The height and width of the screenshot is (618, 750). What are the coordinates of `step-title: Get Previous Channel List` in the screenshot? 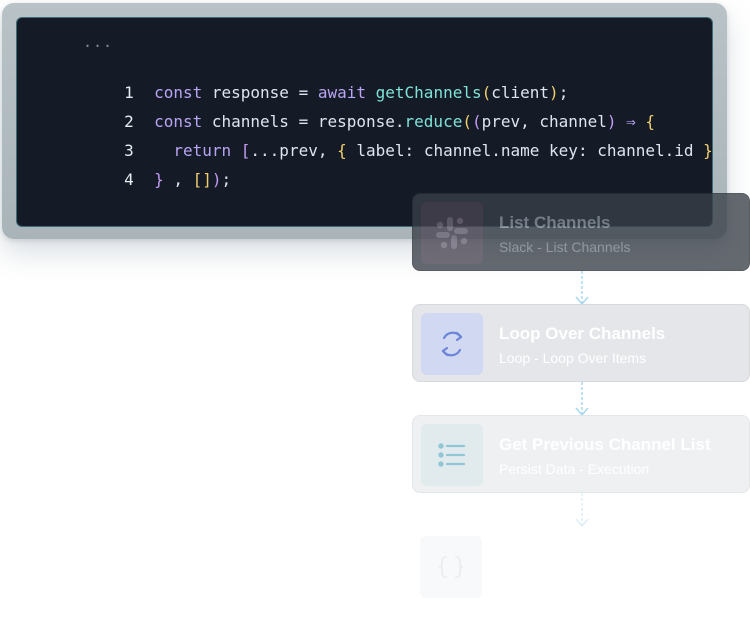 It's located at (605, 444).